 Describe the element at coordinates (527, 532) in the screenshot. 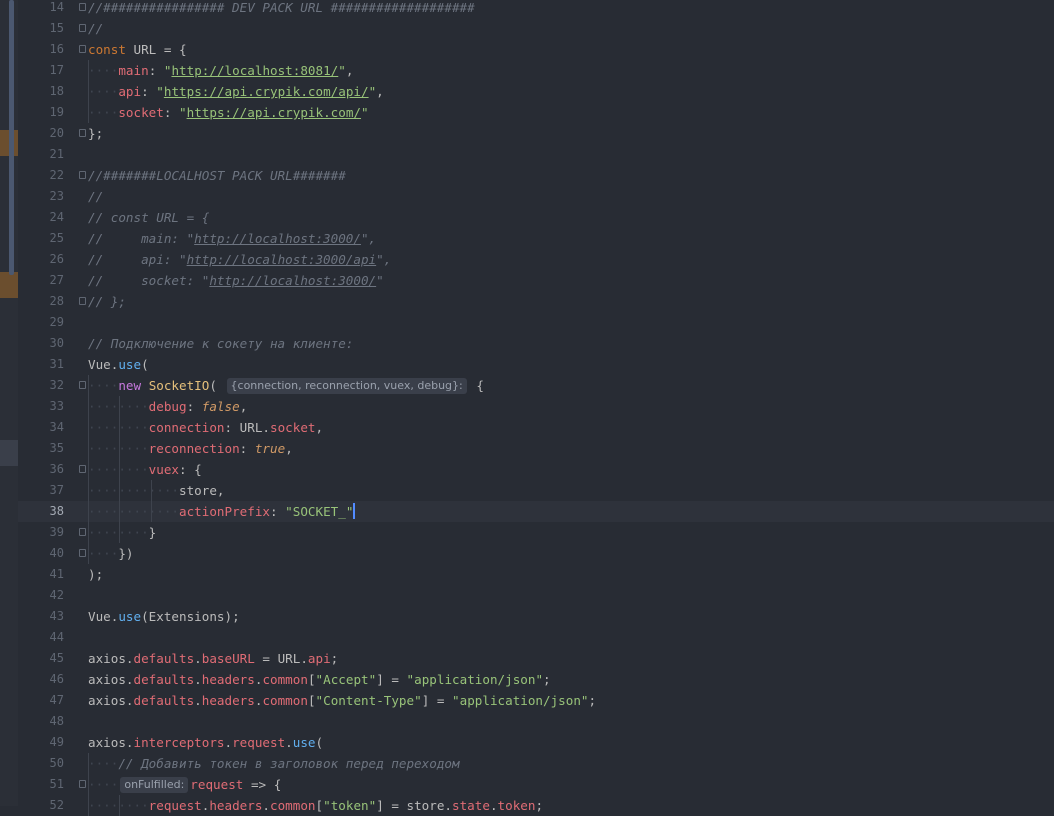

I see `code-line: ········}` at that location.